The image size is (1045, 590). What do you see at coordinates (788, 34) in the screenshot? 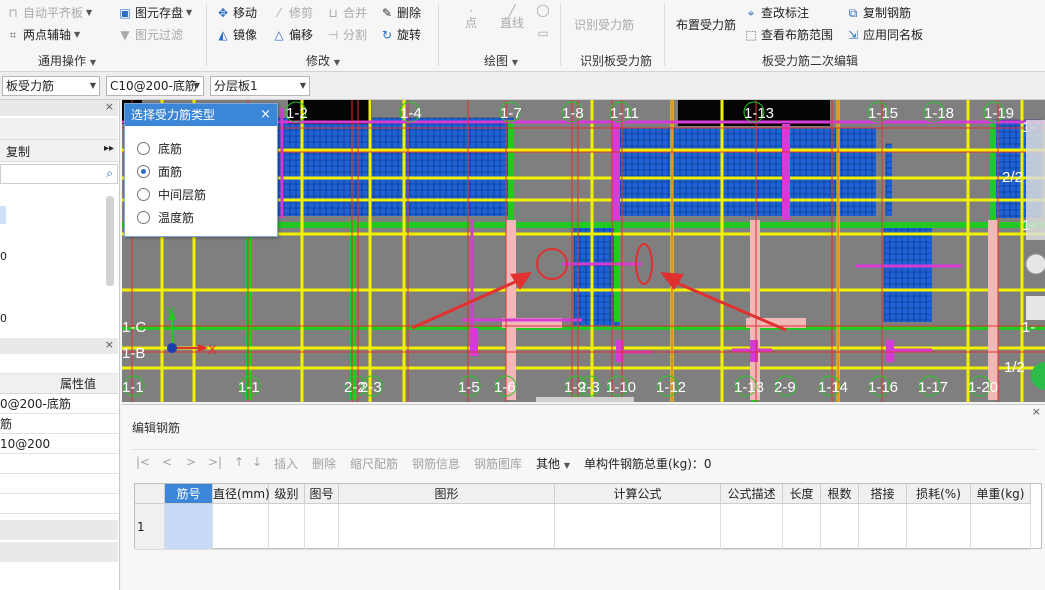
I see `view-range-button: ⬚ 查看布筋范围` at bounding box center [788, 34].